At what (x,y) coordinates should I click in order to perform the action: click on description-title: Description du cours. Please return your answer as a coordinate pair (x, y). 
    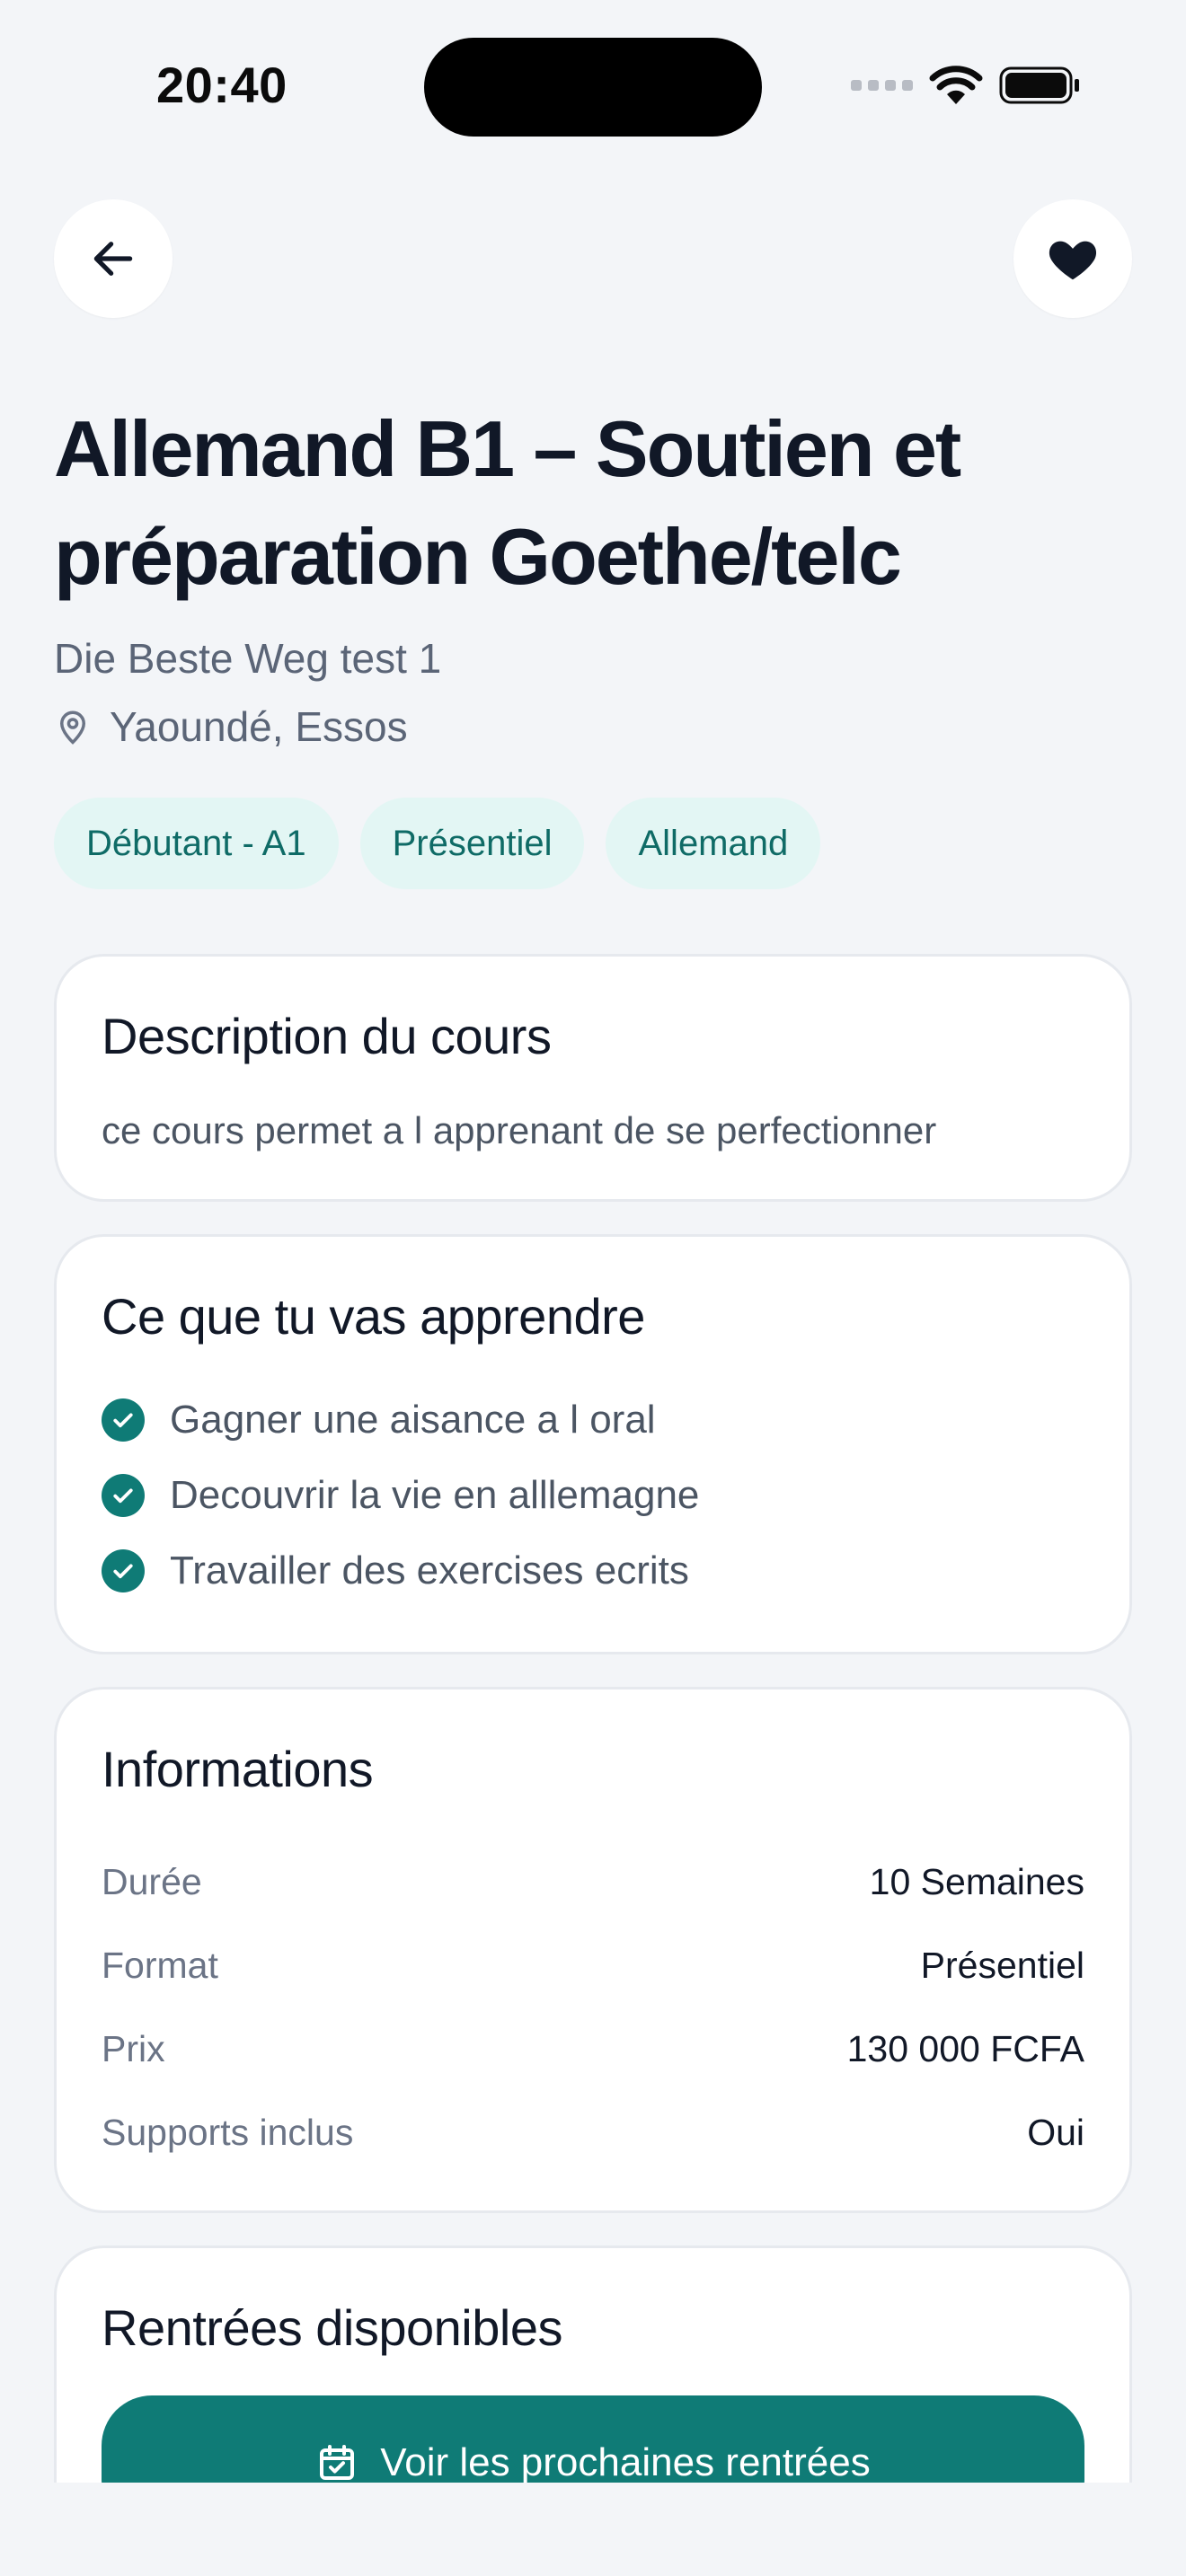
    Looking at the image, I should click on (327, 1036).